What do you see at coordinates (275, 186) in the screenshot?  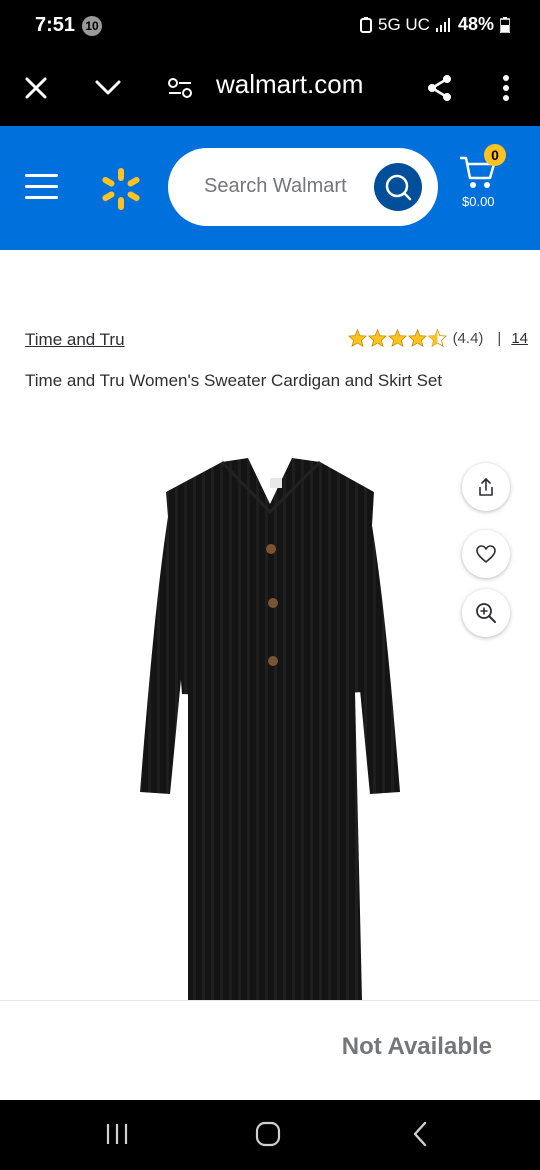 I see `search-placeholder: Search Walmart` at bounding box center [275, 186].